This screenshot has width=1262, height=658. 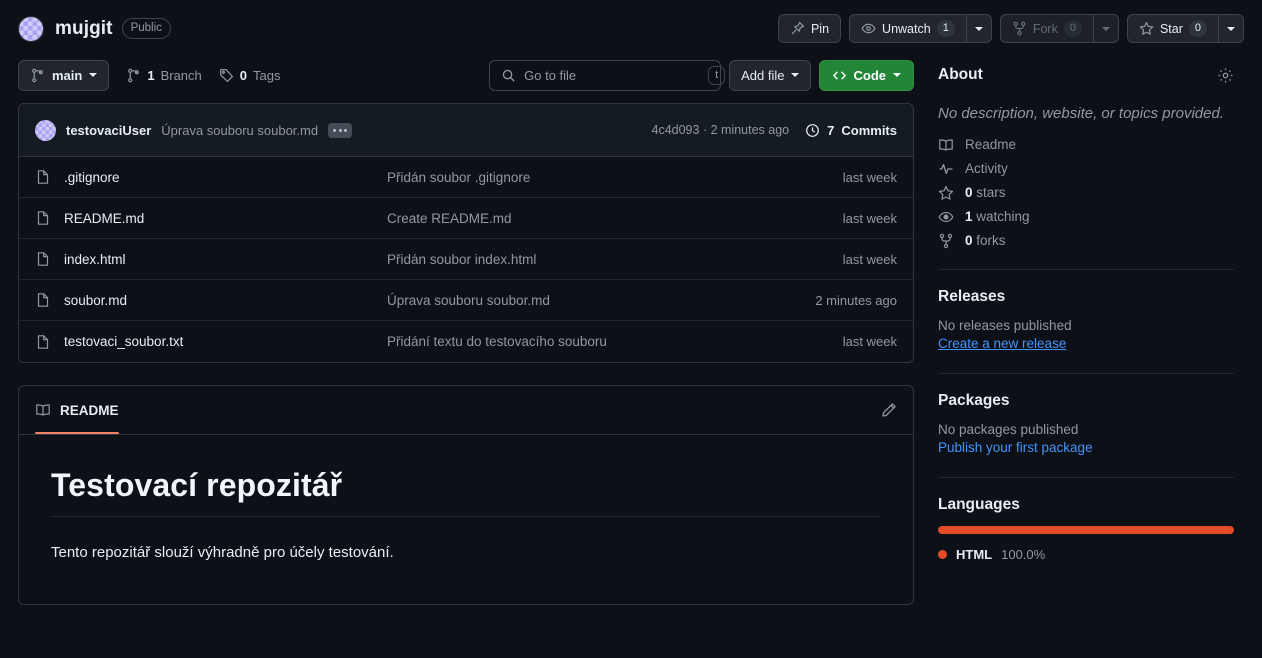 What do you see at coordinates (1086, 529) in the screenshot?
I see `language-bar-segment` at bounding box center [1086, 529].